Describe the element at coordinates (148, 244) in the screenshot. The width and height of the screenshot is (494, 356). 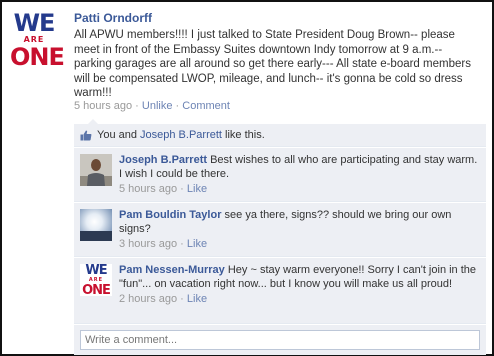
I see `comment-timestamp: 3 hours ago` at that location.